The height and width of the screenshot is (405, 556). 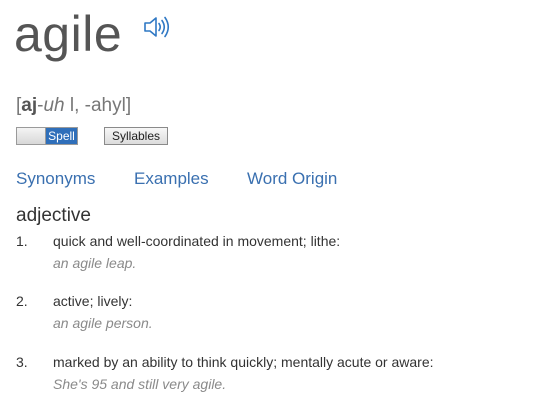 I want to click on sense-example: an agile leap., so click(x=95, y=263).